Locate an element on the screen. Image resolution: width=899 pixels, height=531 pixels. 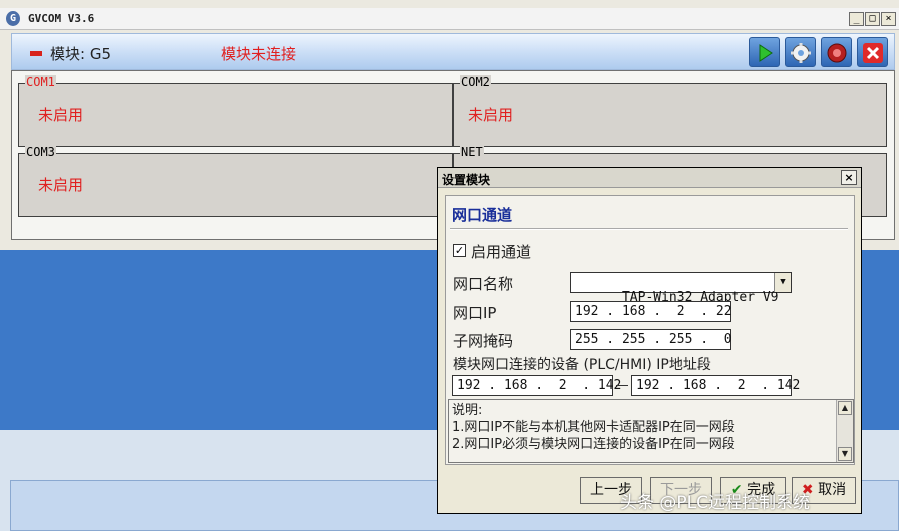
cancel-label: 取消 is located at coordinates (832, 490).